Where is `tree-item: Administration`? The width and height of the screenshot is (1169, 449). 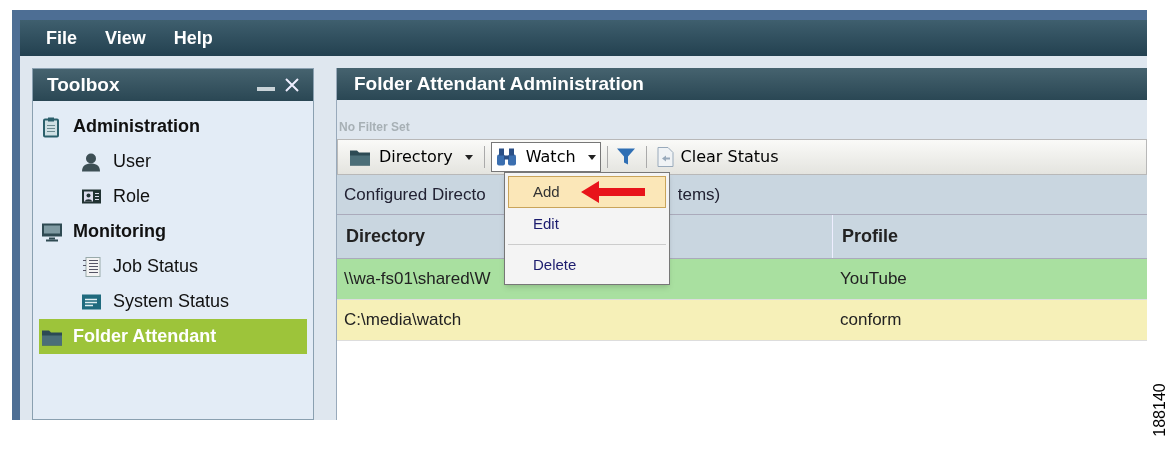
tree-item: Administration is located at coordinates (173, 126).